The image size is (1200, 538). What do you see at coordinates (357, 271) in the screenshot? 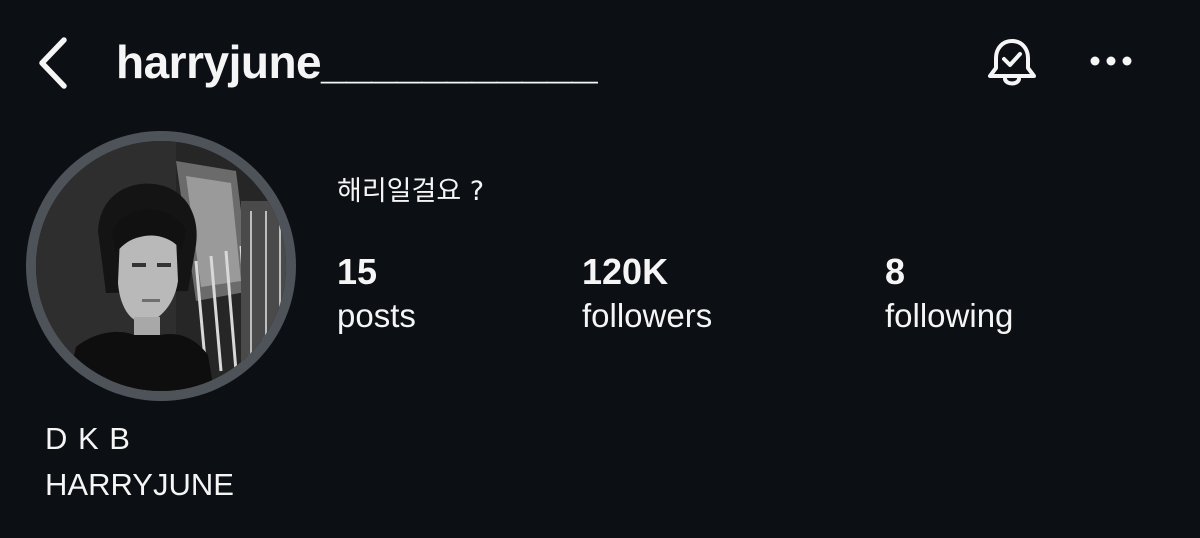
I see `posts-count: 15` at bounding box center [357, 271].